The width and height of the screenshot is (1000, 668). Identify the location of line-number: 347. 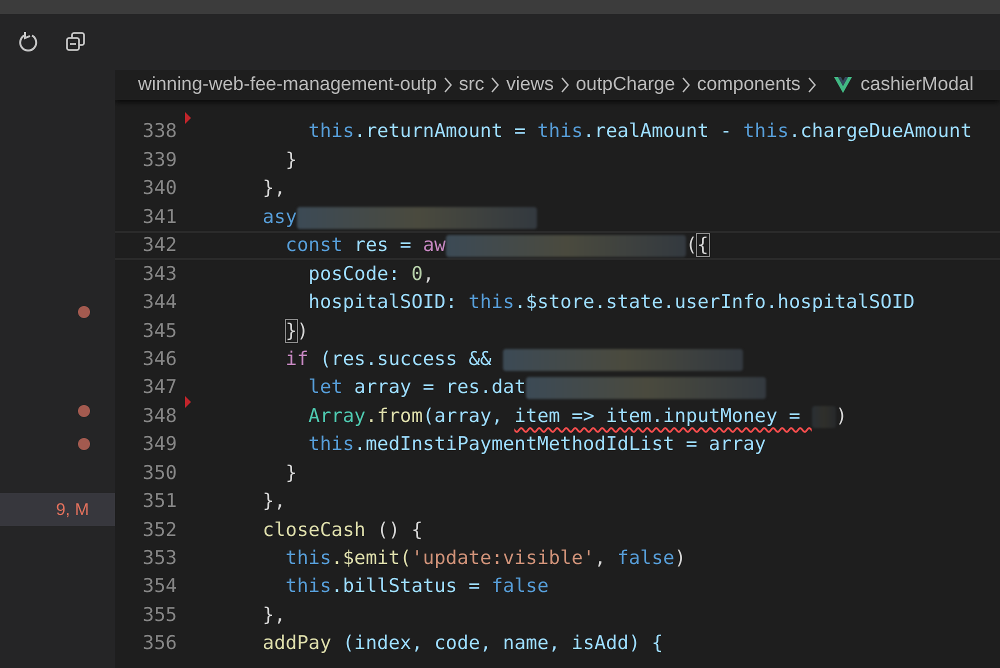
(159, 387).